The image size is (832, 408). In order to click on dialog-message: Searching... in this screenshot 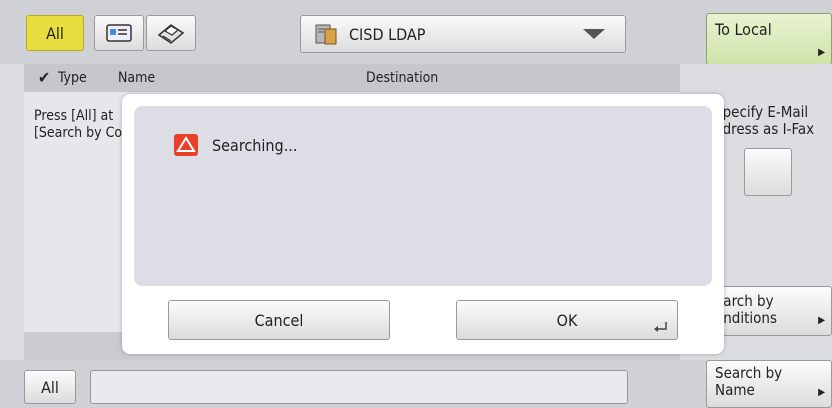, I will do `click(255, 145)`.